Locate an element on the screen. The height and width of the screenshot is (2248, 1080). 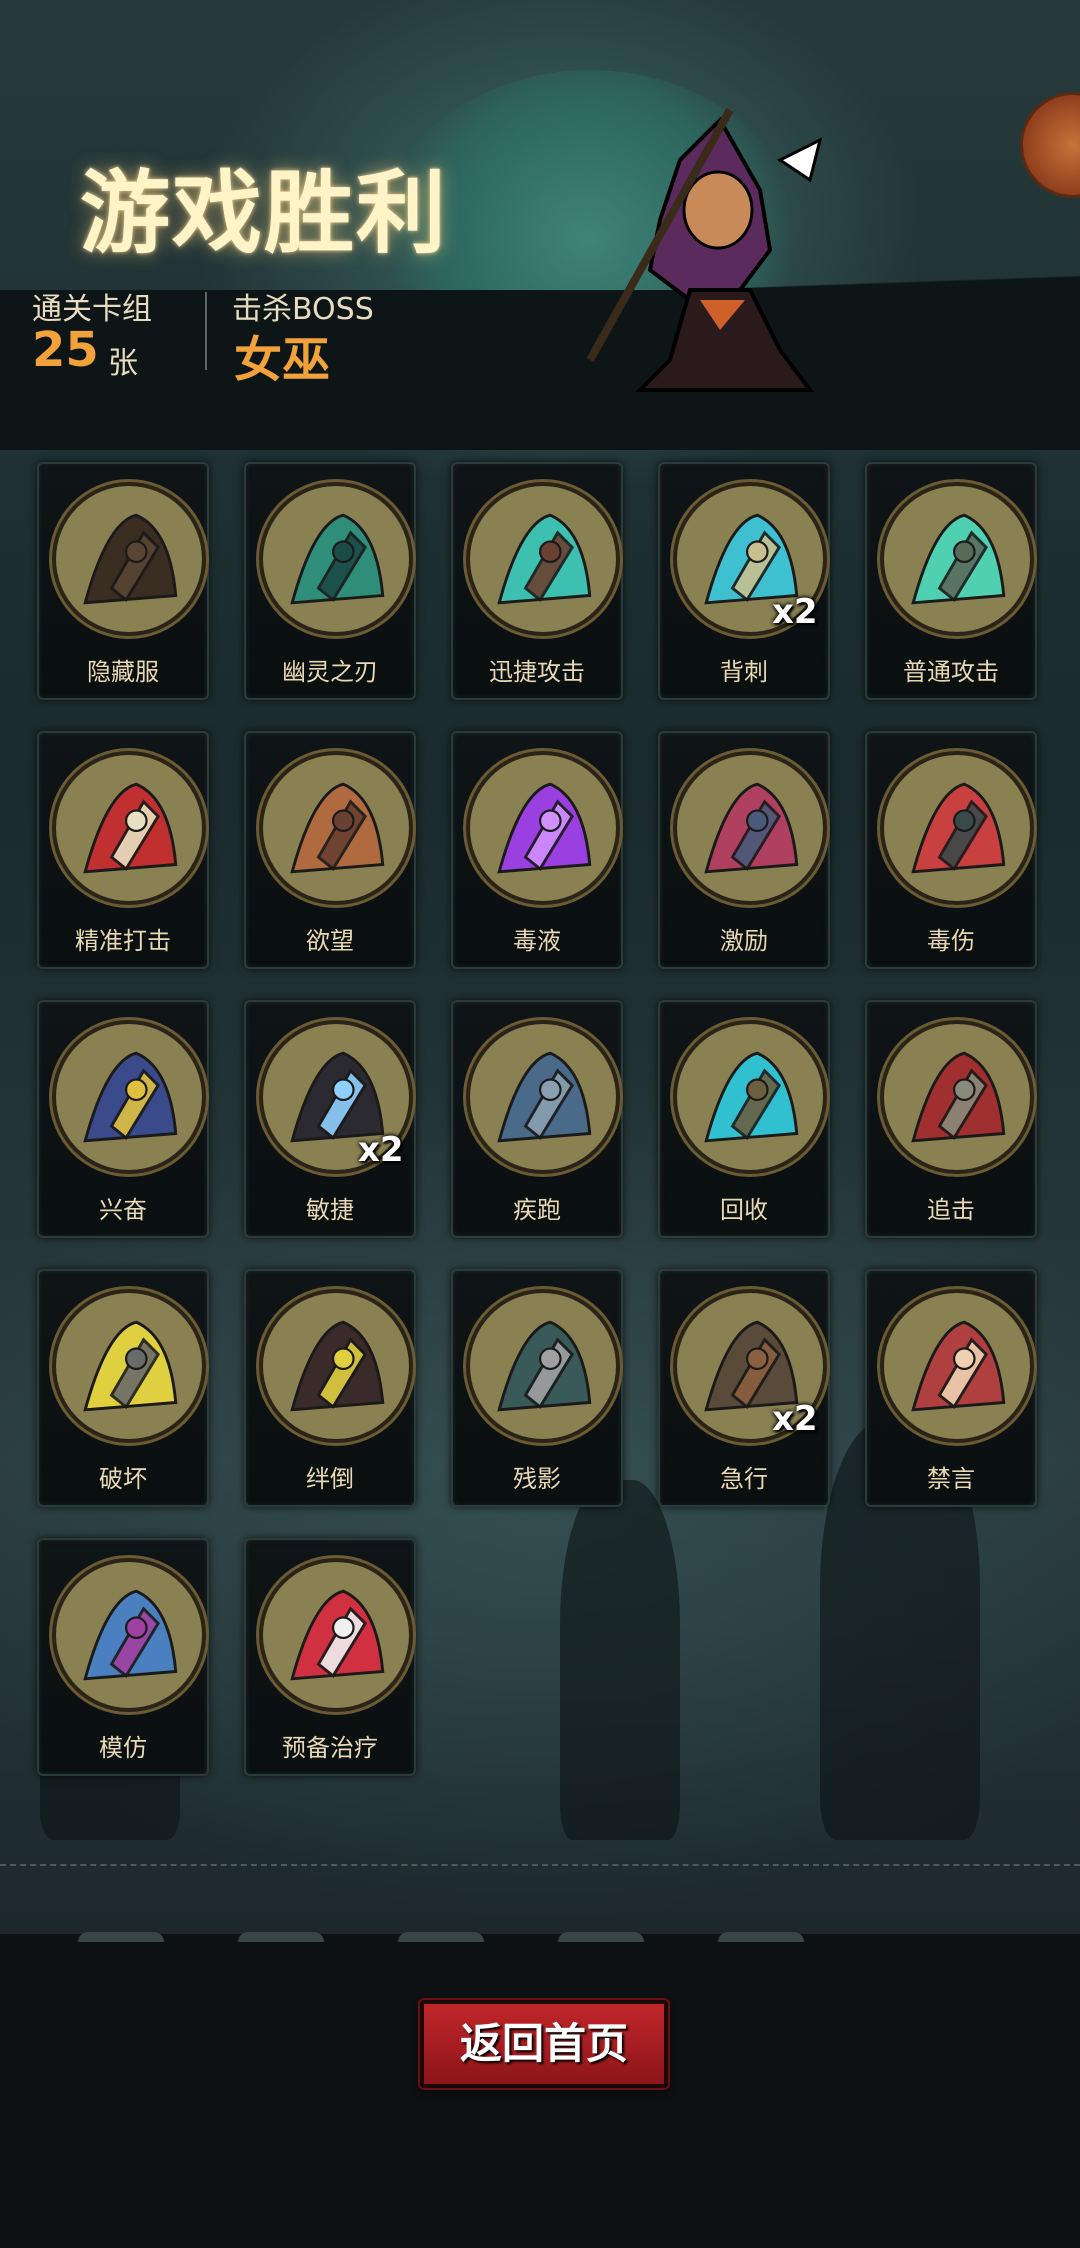
card-label: 欲望 is located at coordinates (330, 941).